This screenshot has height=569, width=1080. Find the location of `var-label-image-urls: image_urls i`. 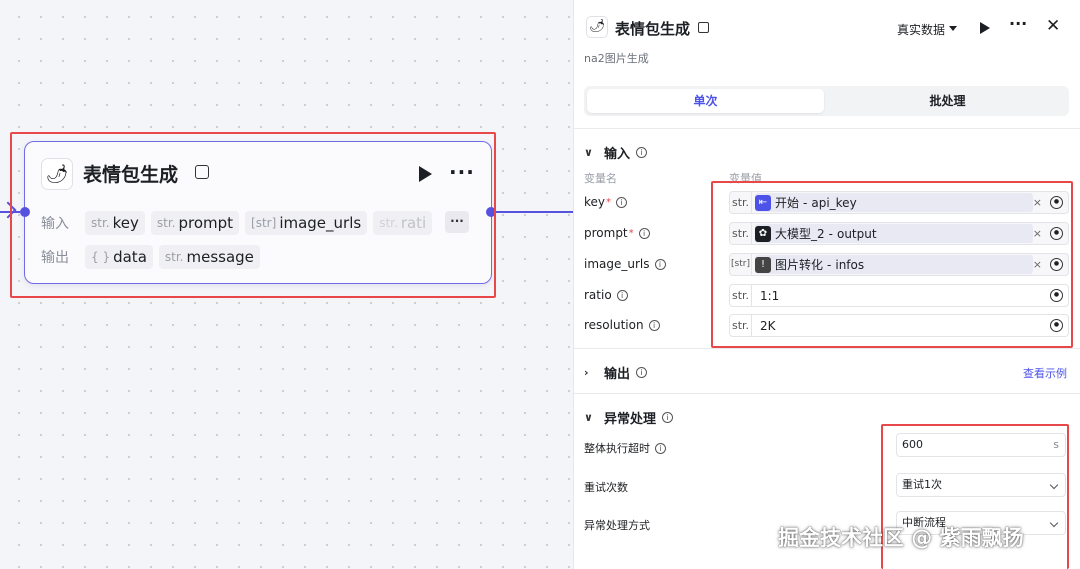

var-label-image-urls: image_urls i is located at coordinates (625, 264).